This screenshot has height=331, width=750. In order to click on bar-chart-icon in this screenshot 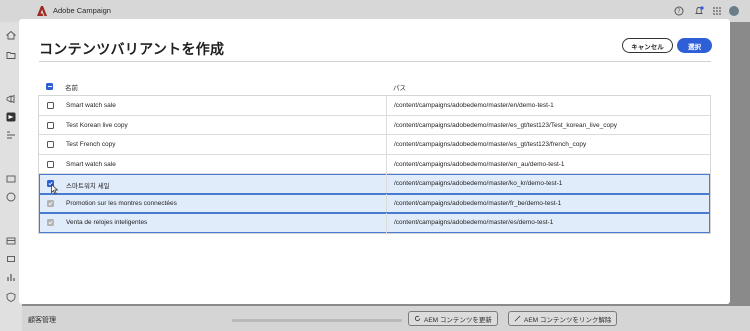, I will do `click(11, 277)`.